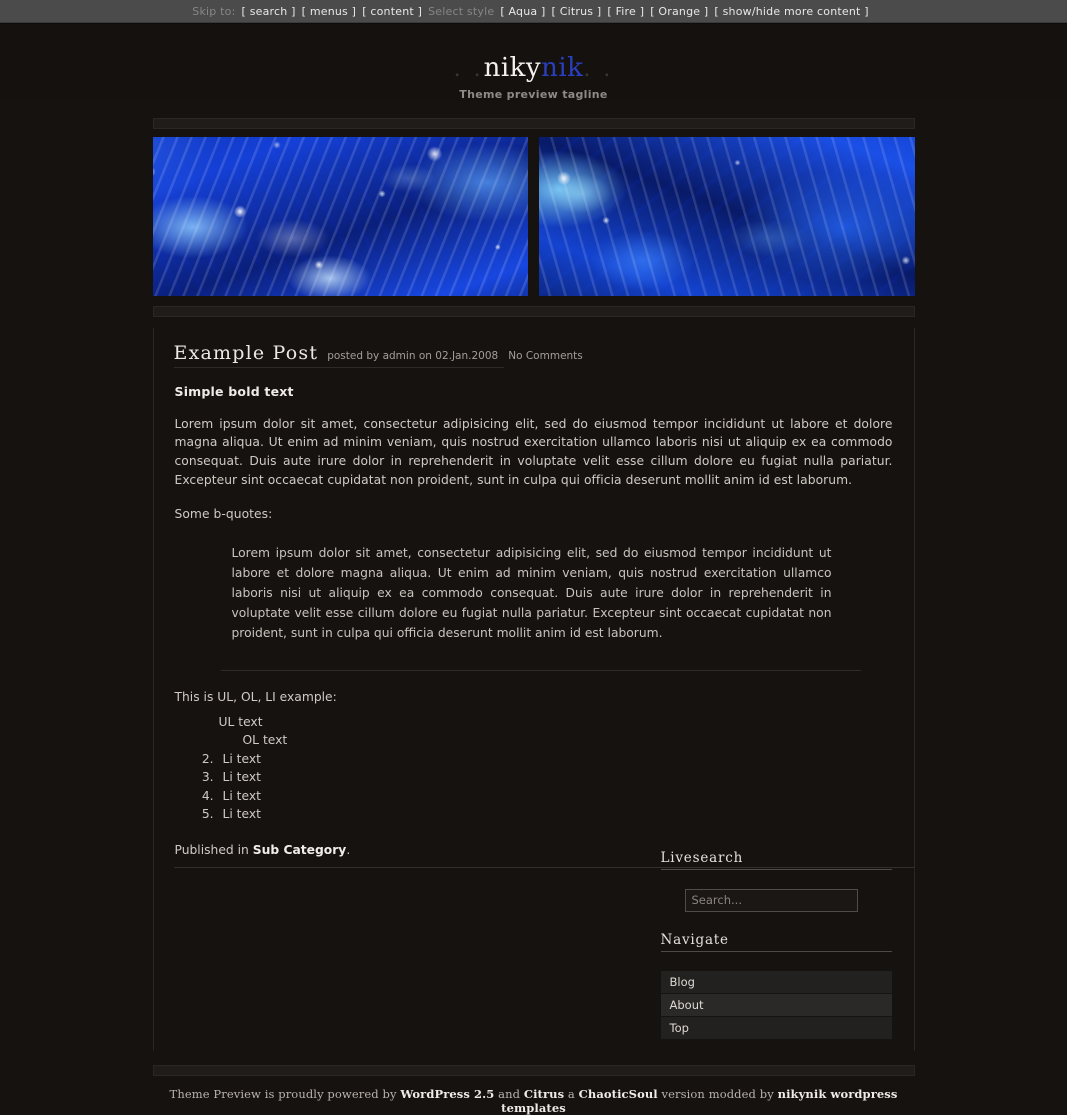 Image resolution: width=1067 pixels, height=1115 pixels. I want to click on post-meta-on: on, so click(425, 355).